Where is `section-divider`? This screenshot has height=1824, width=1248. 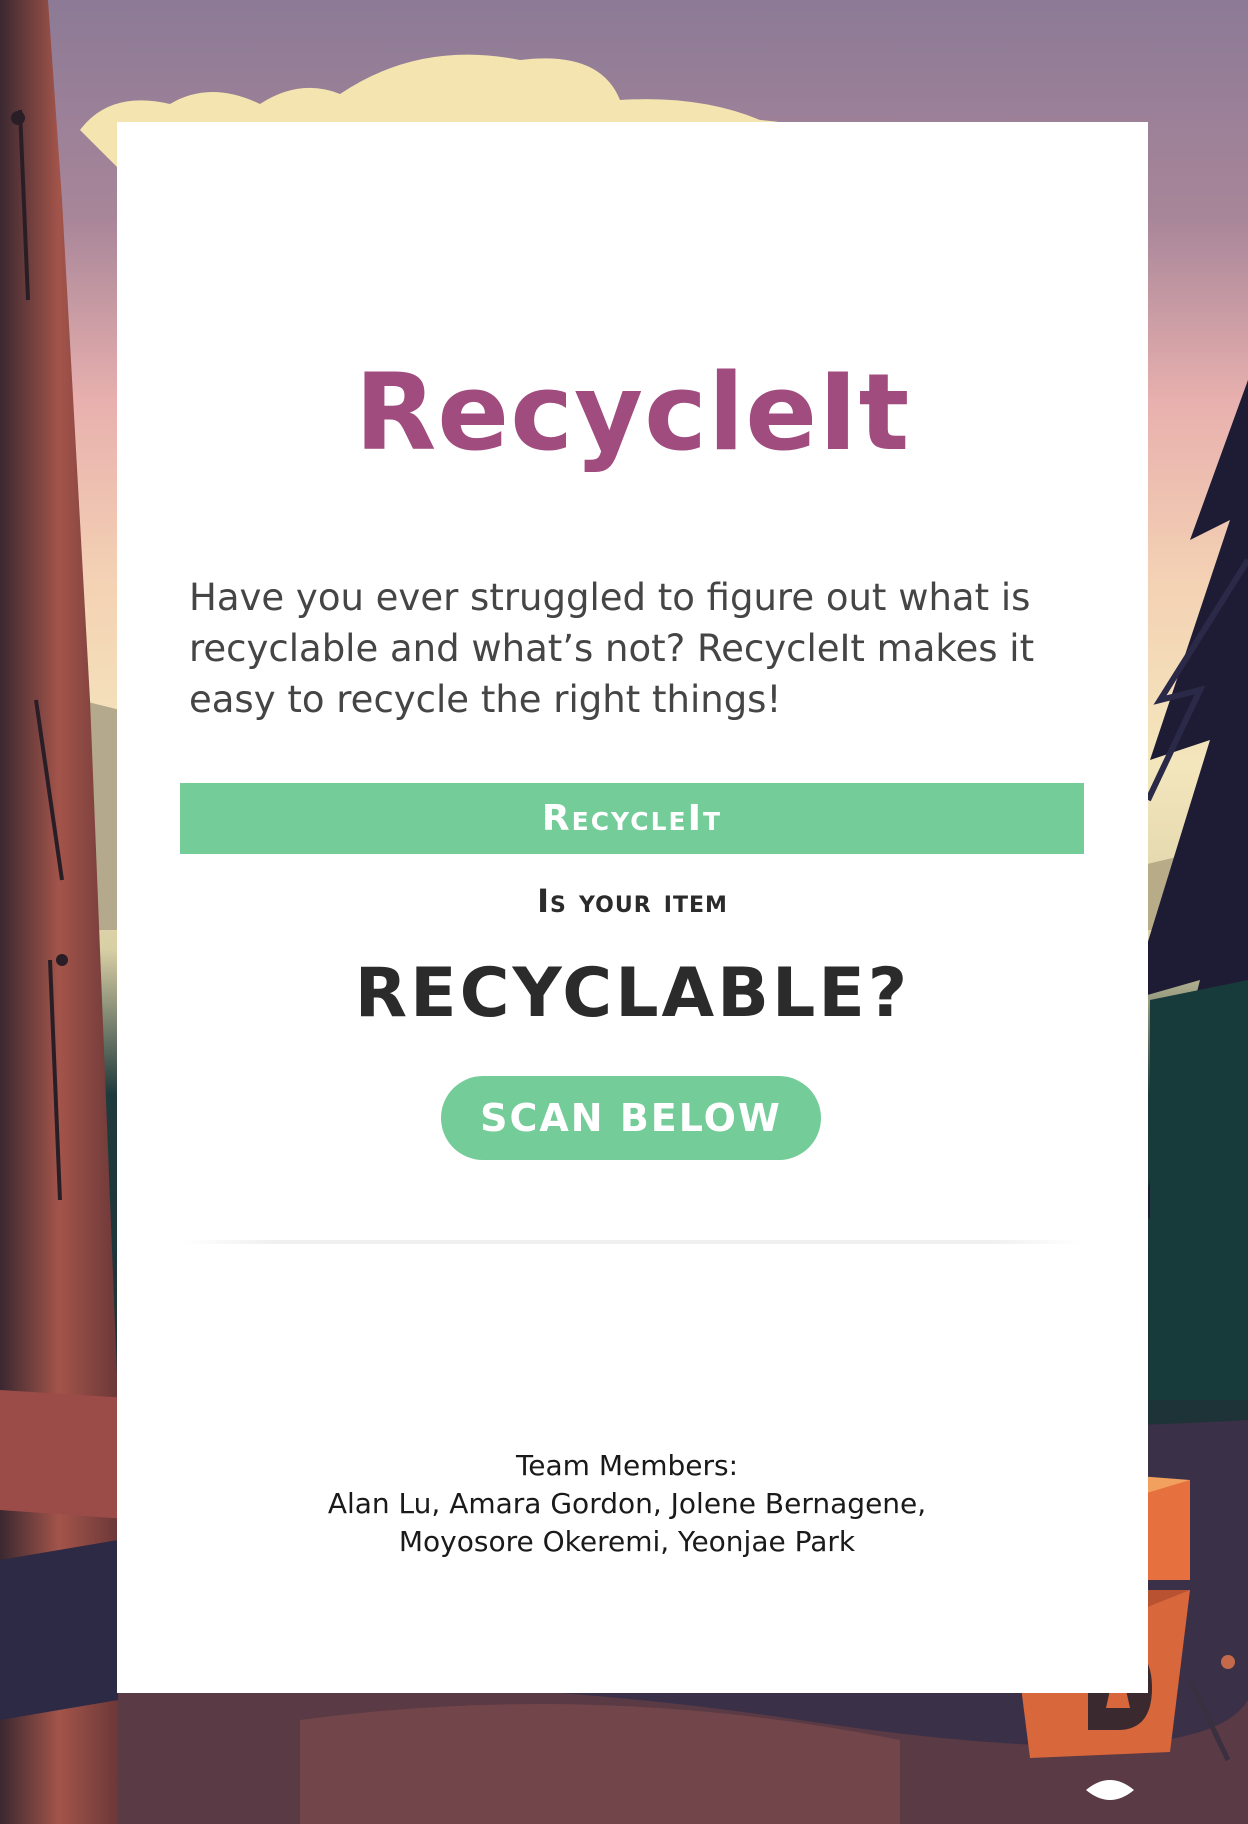 section-divider is located at coordinates (632, 1242).